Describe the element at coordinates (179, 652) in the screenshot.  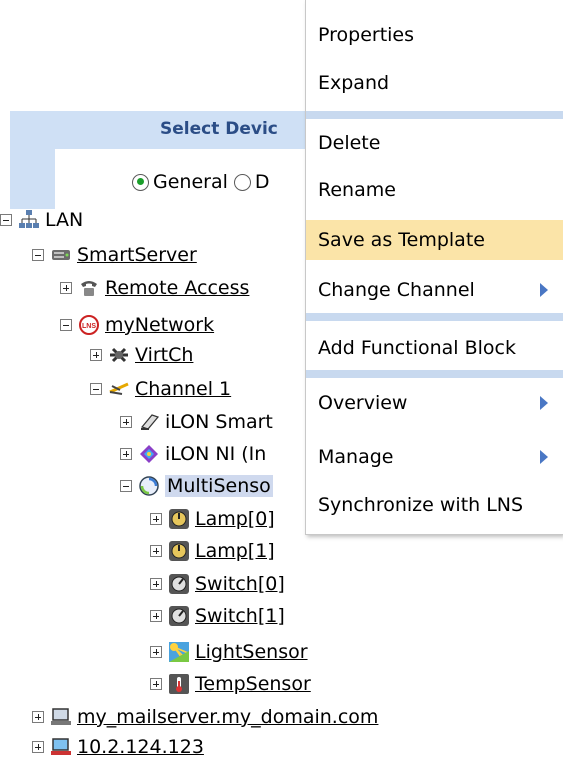
I see `light-sensor-icon` at that location.